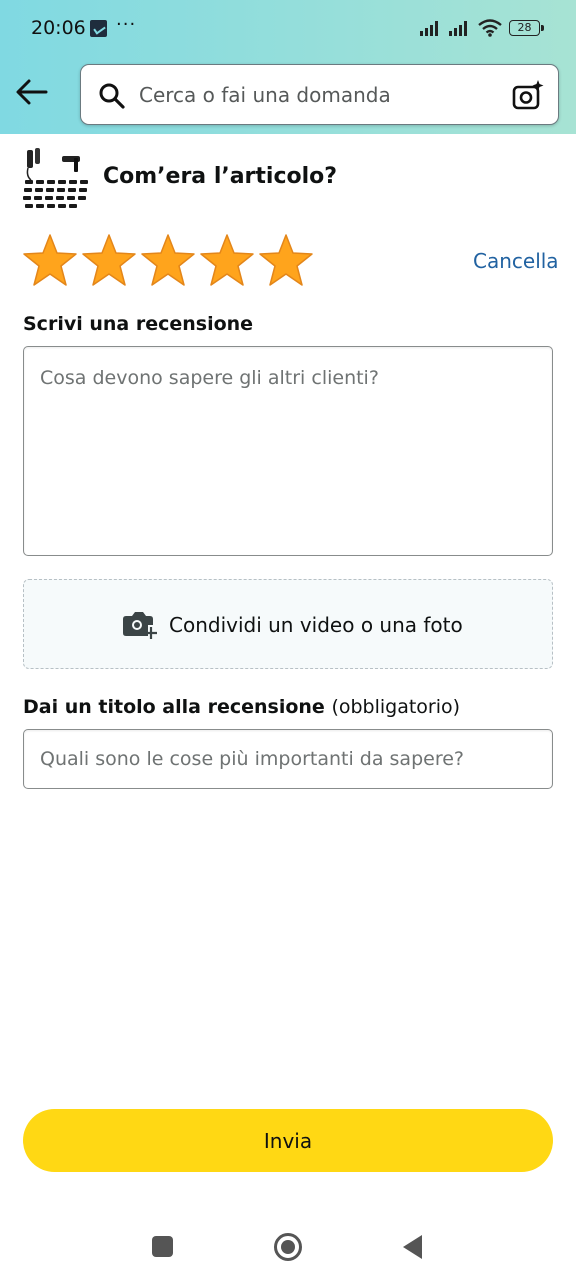 The width and height of the screenshot is (576, 1280). Describe the element at coordinates (227, 261) in the screenshot. I see `star-4-icon` at that location.